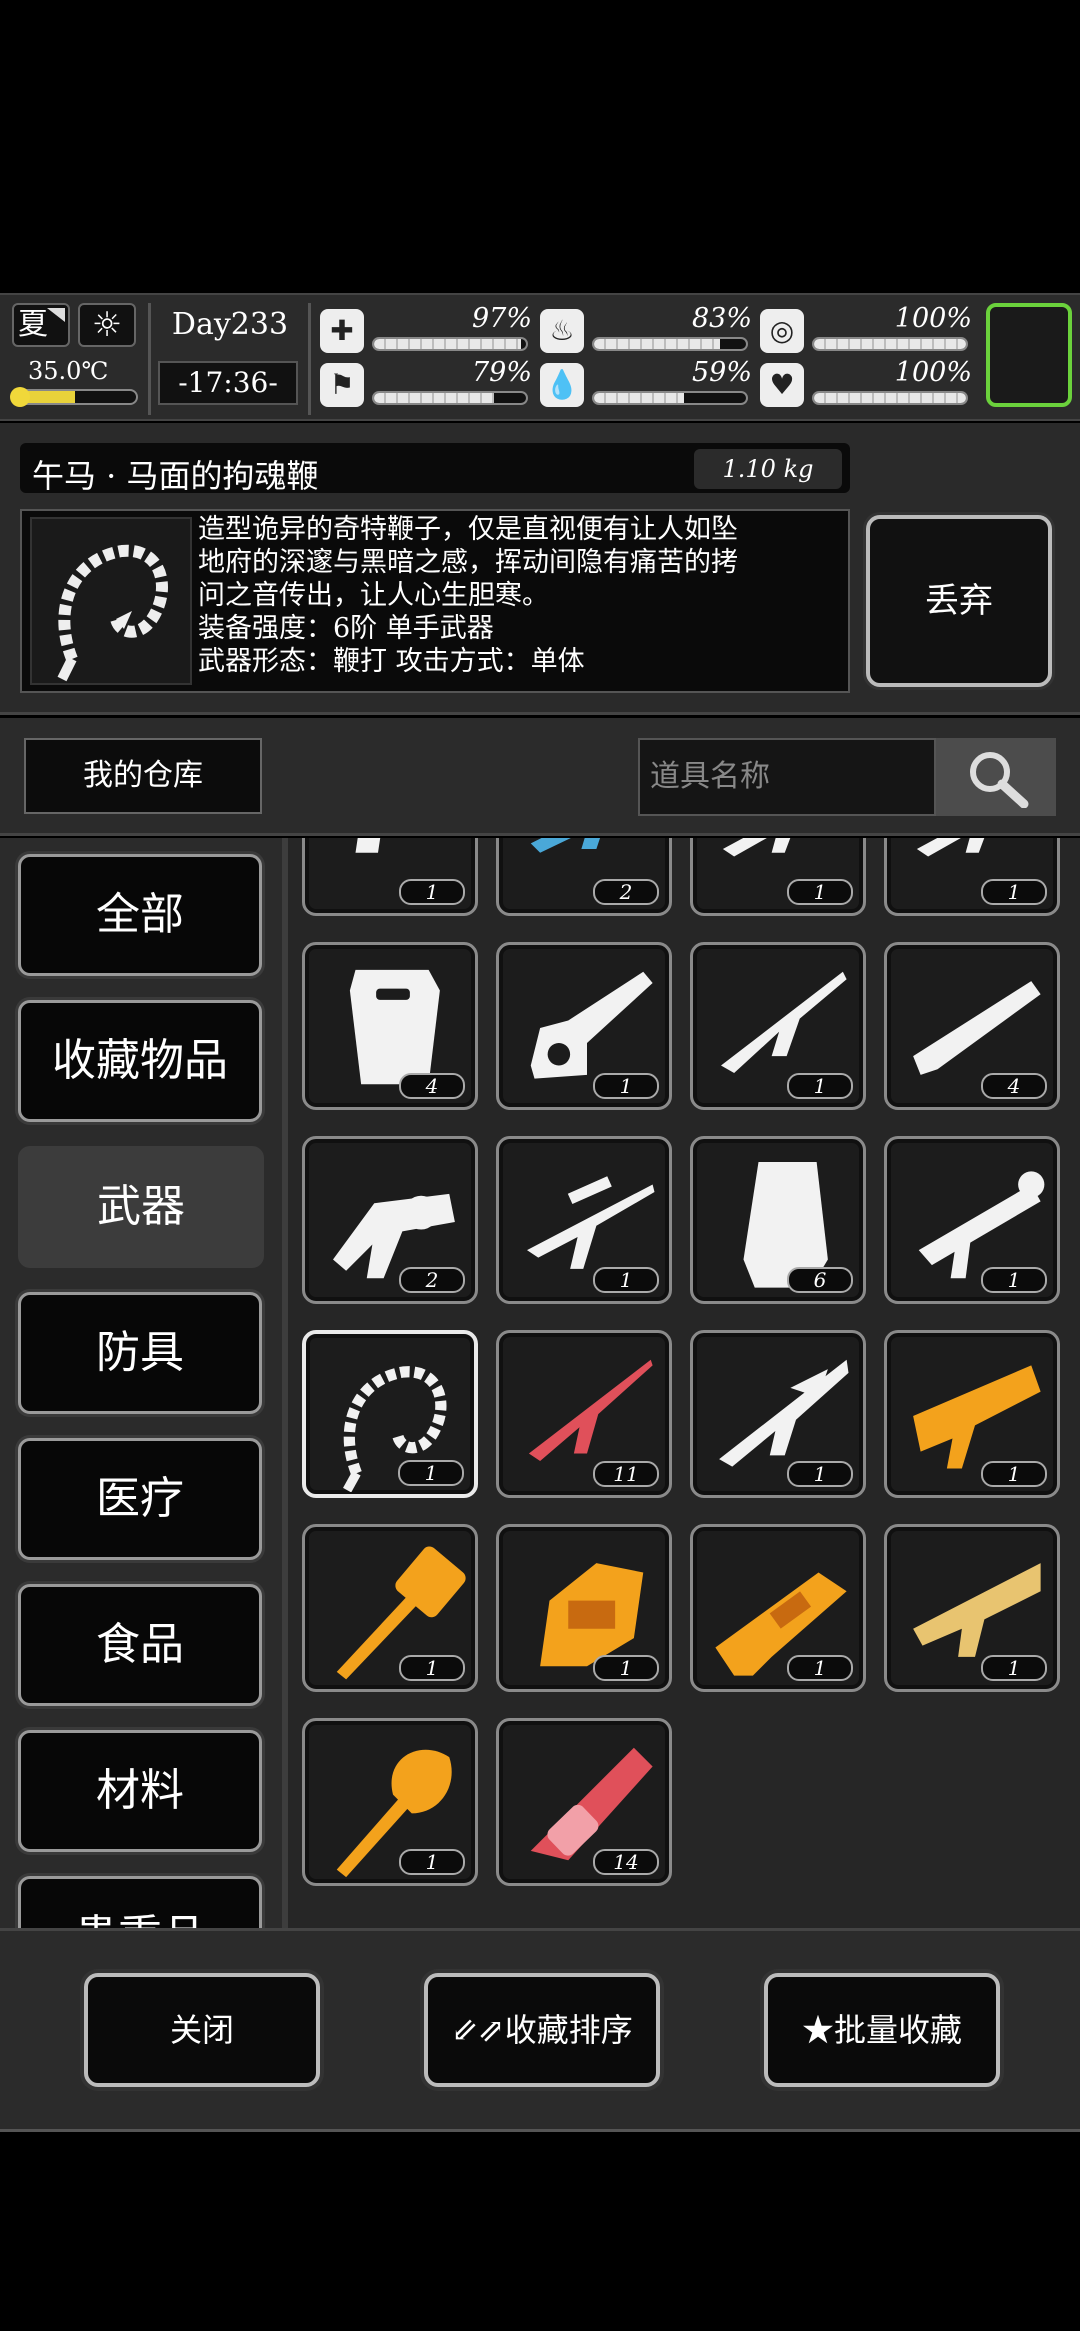  I want to click on category-favorites: 收藏物品, so click(140, 1061).